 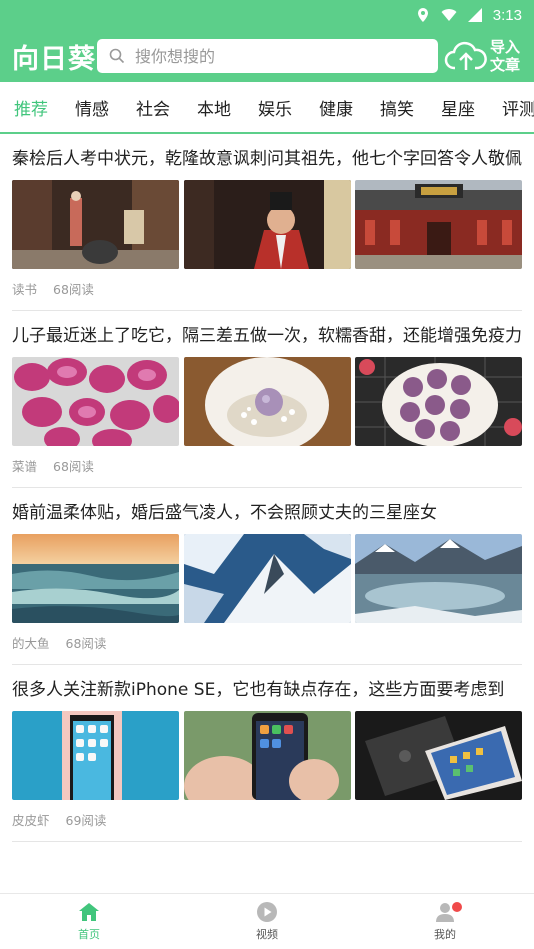 What do you see at coordinates (445, 934) in the screenshot?
I see `nav-profile-label: 我的` at bounding box center [445, 934].